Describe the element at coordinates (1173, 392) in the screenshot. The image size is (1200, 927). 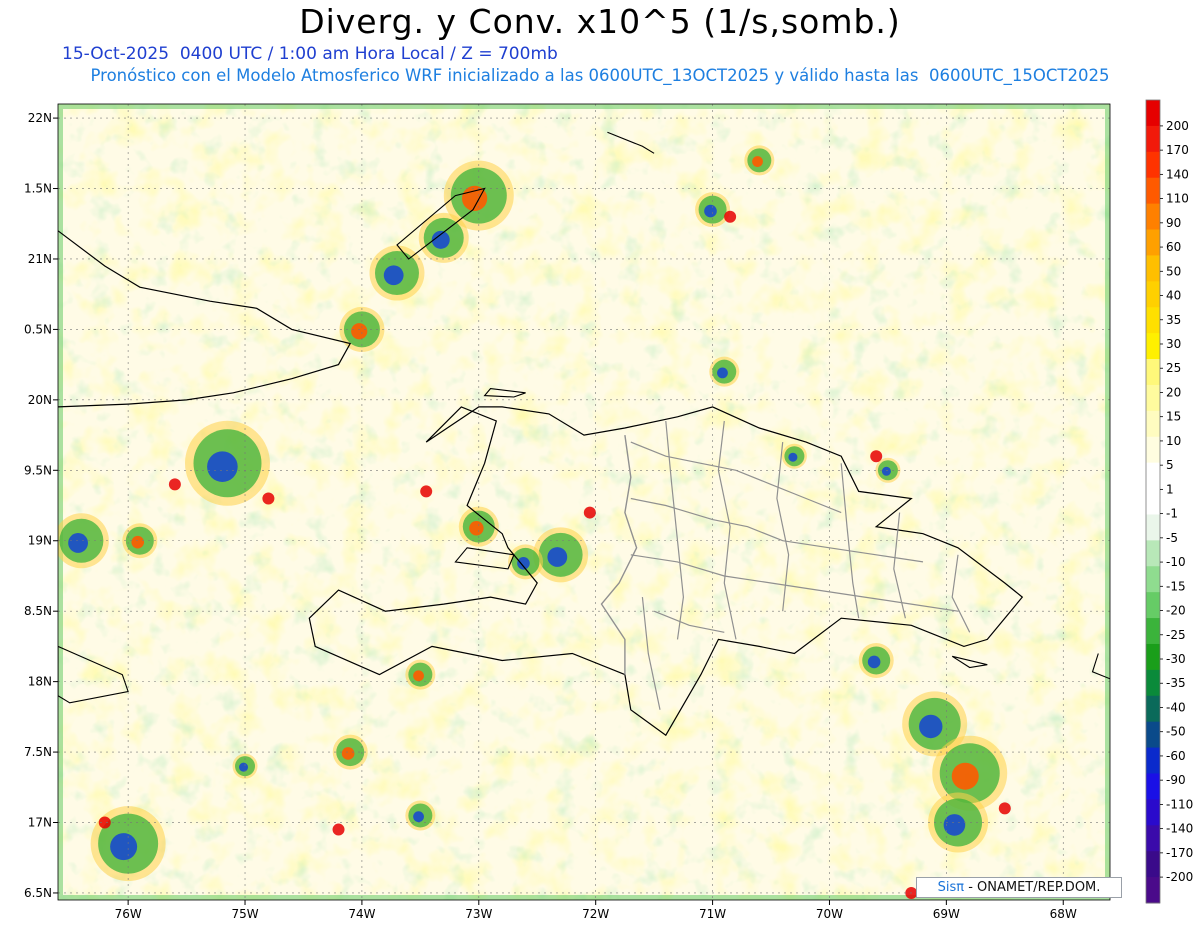
I see `legend-label: 20` at that location.